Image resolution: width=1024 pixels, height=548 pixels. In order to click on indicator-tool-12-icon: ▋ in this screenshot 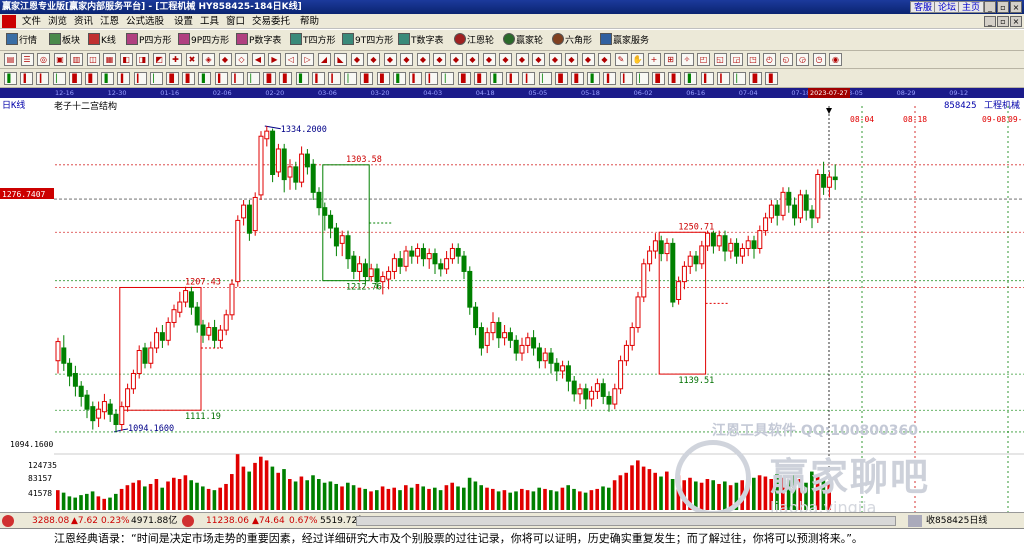, I will do `click(189, 78)`.